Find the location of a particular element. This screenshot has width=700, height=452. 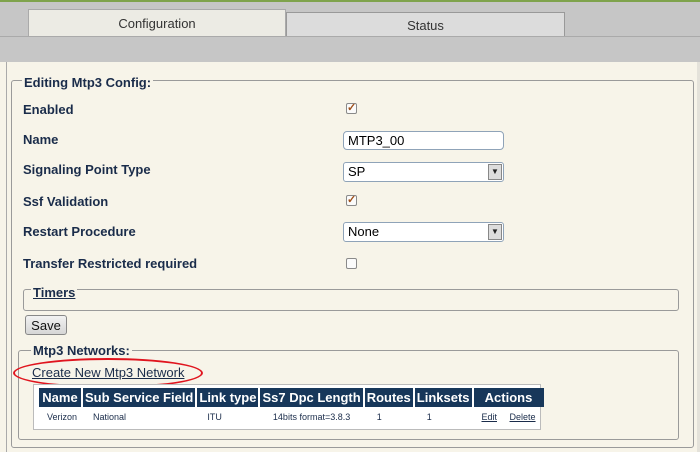

timers-fieldset is located at coordinates (351, 300).